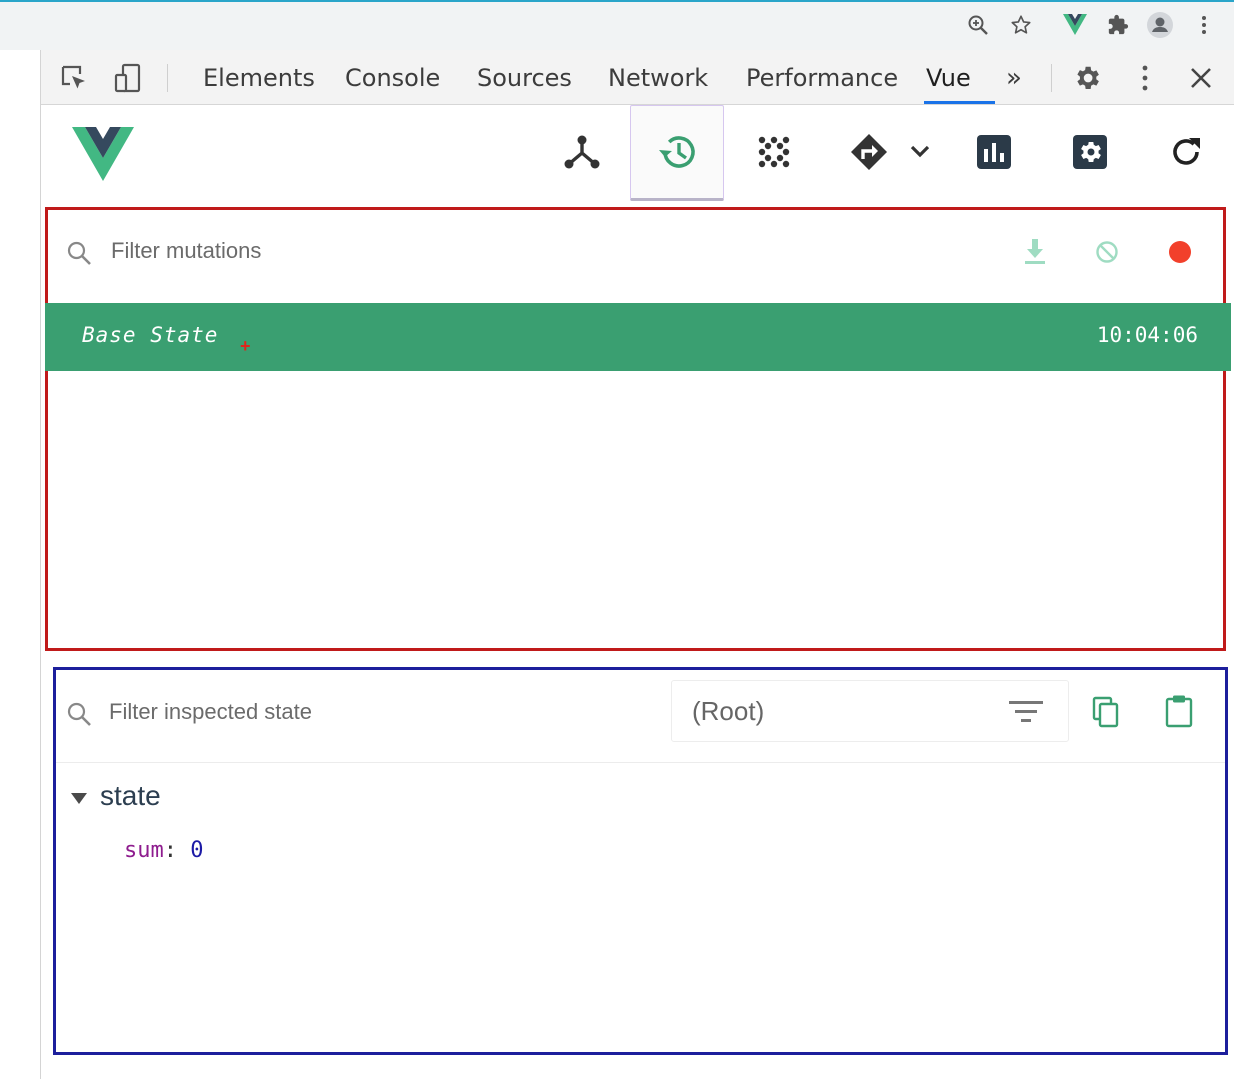  What do you see at coordinates (822, 77) in the screenshot?
I see `tab-performance: Performance` at bounding box center [822, 77].